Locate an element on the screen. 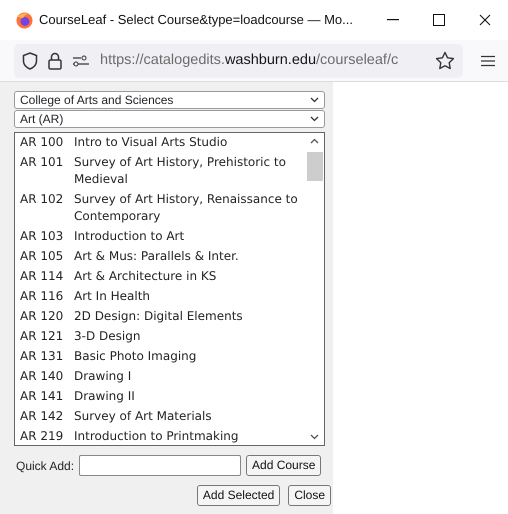 Image resolution: width=508 pixels, height=514 pixels. url-text: https://catalogedits.washburn.edu/courseleaf/c is located at coordinates (250, 60).